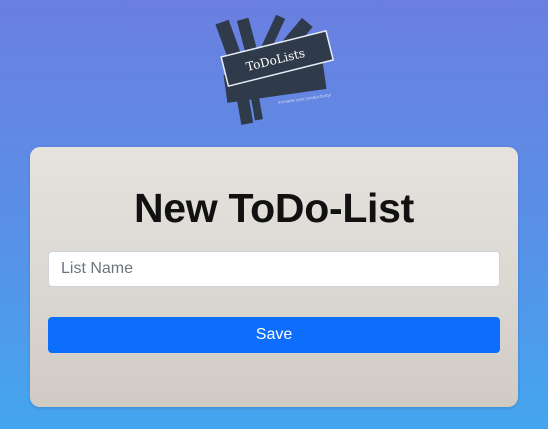  Describe the element at coordinates (275, 70) in the screenshot. I see `todolists-logo: ToDoLists increase your productivity!` at that location.